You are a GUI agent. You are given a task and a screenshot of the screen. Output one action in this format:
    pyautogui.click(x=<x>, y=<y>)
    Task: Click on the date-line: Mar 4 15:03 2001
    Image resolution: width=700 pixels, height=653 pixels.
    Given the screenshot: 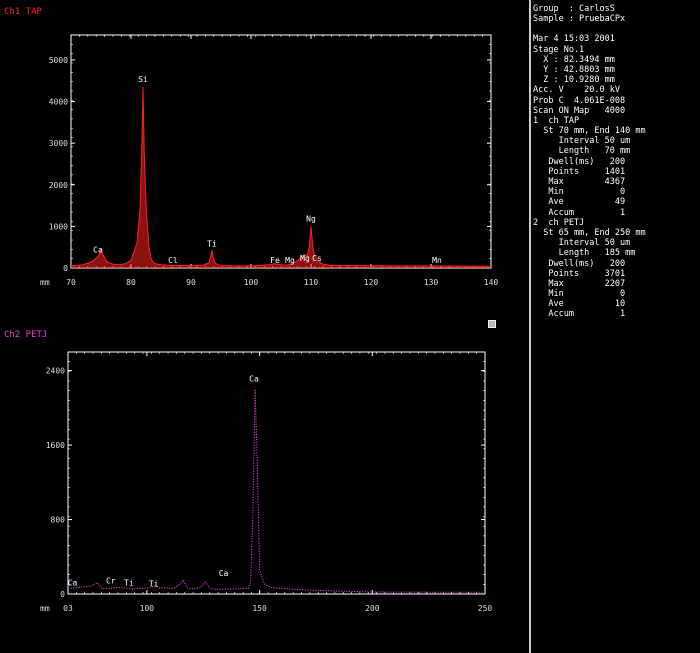 What is the action you would take?
    pyautogui.click(x=574, y=39)
    